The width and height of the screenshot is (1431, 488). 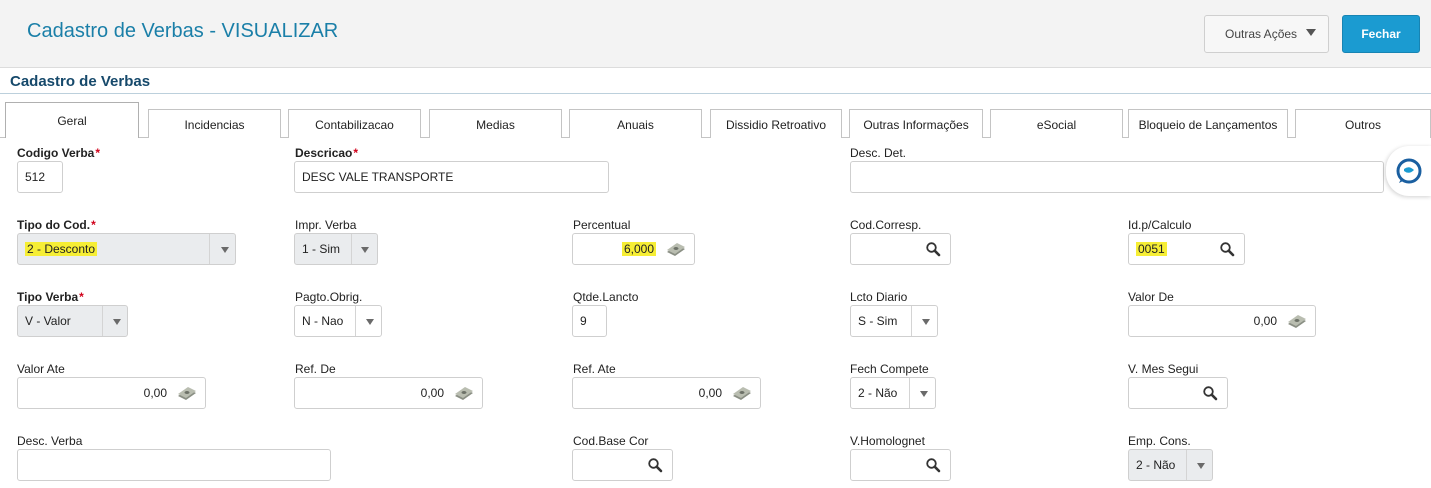 What do you see at coordinates (40, 177) in the screenshot?
I see `codigo-verba-field: 512` at bounding box center [40, 177].